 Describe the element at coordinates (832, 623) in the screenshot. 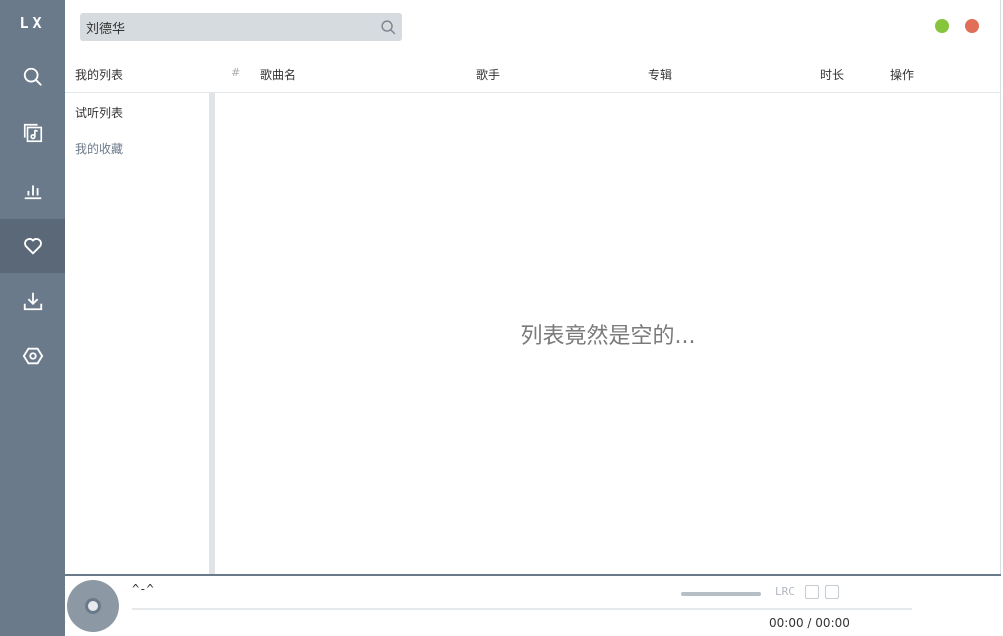

I see `total-time: 00:00` at that location.